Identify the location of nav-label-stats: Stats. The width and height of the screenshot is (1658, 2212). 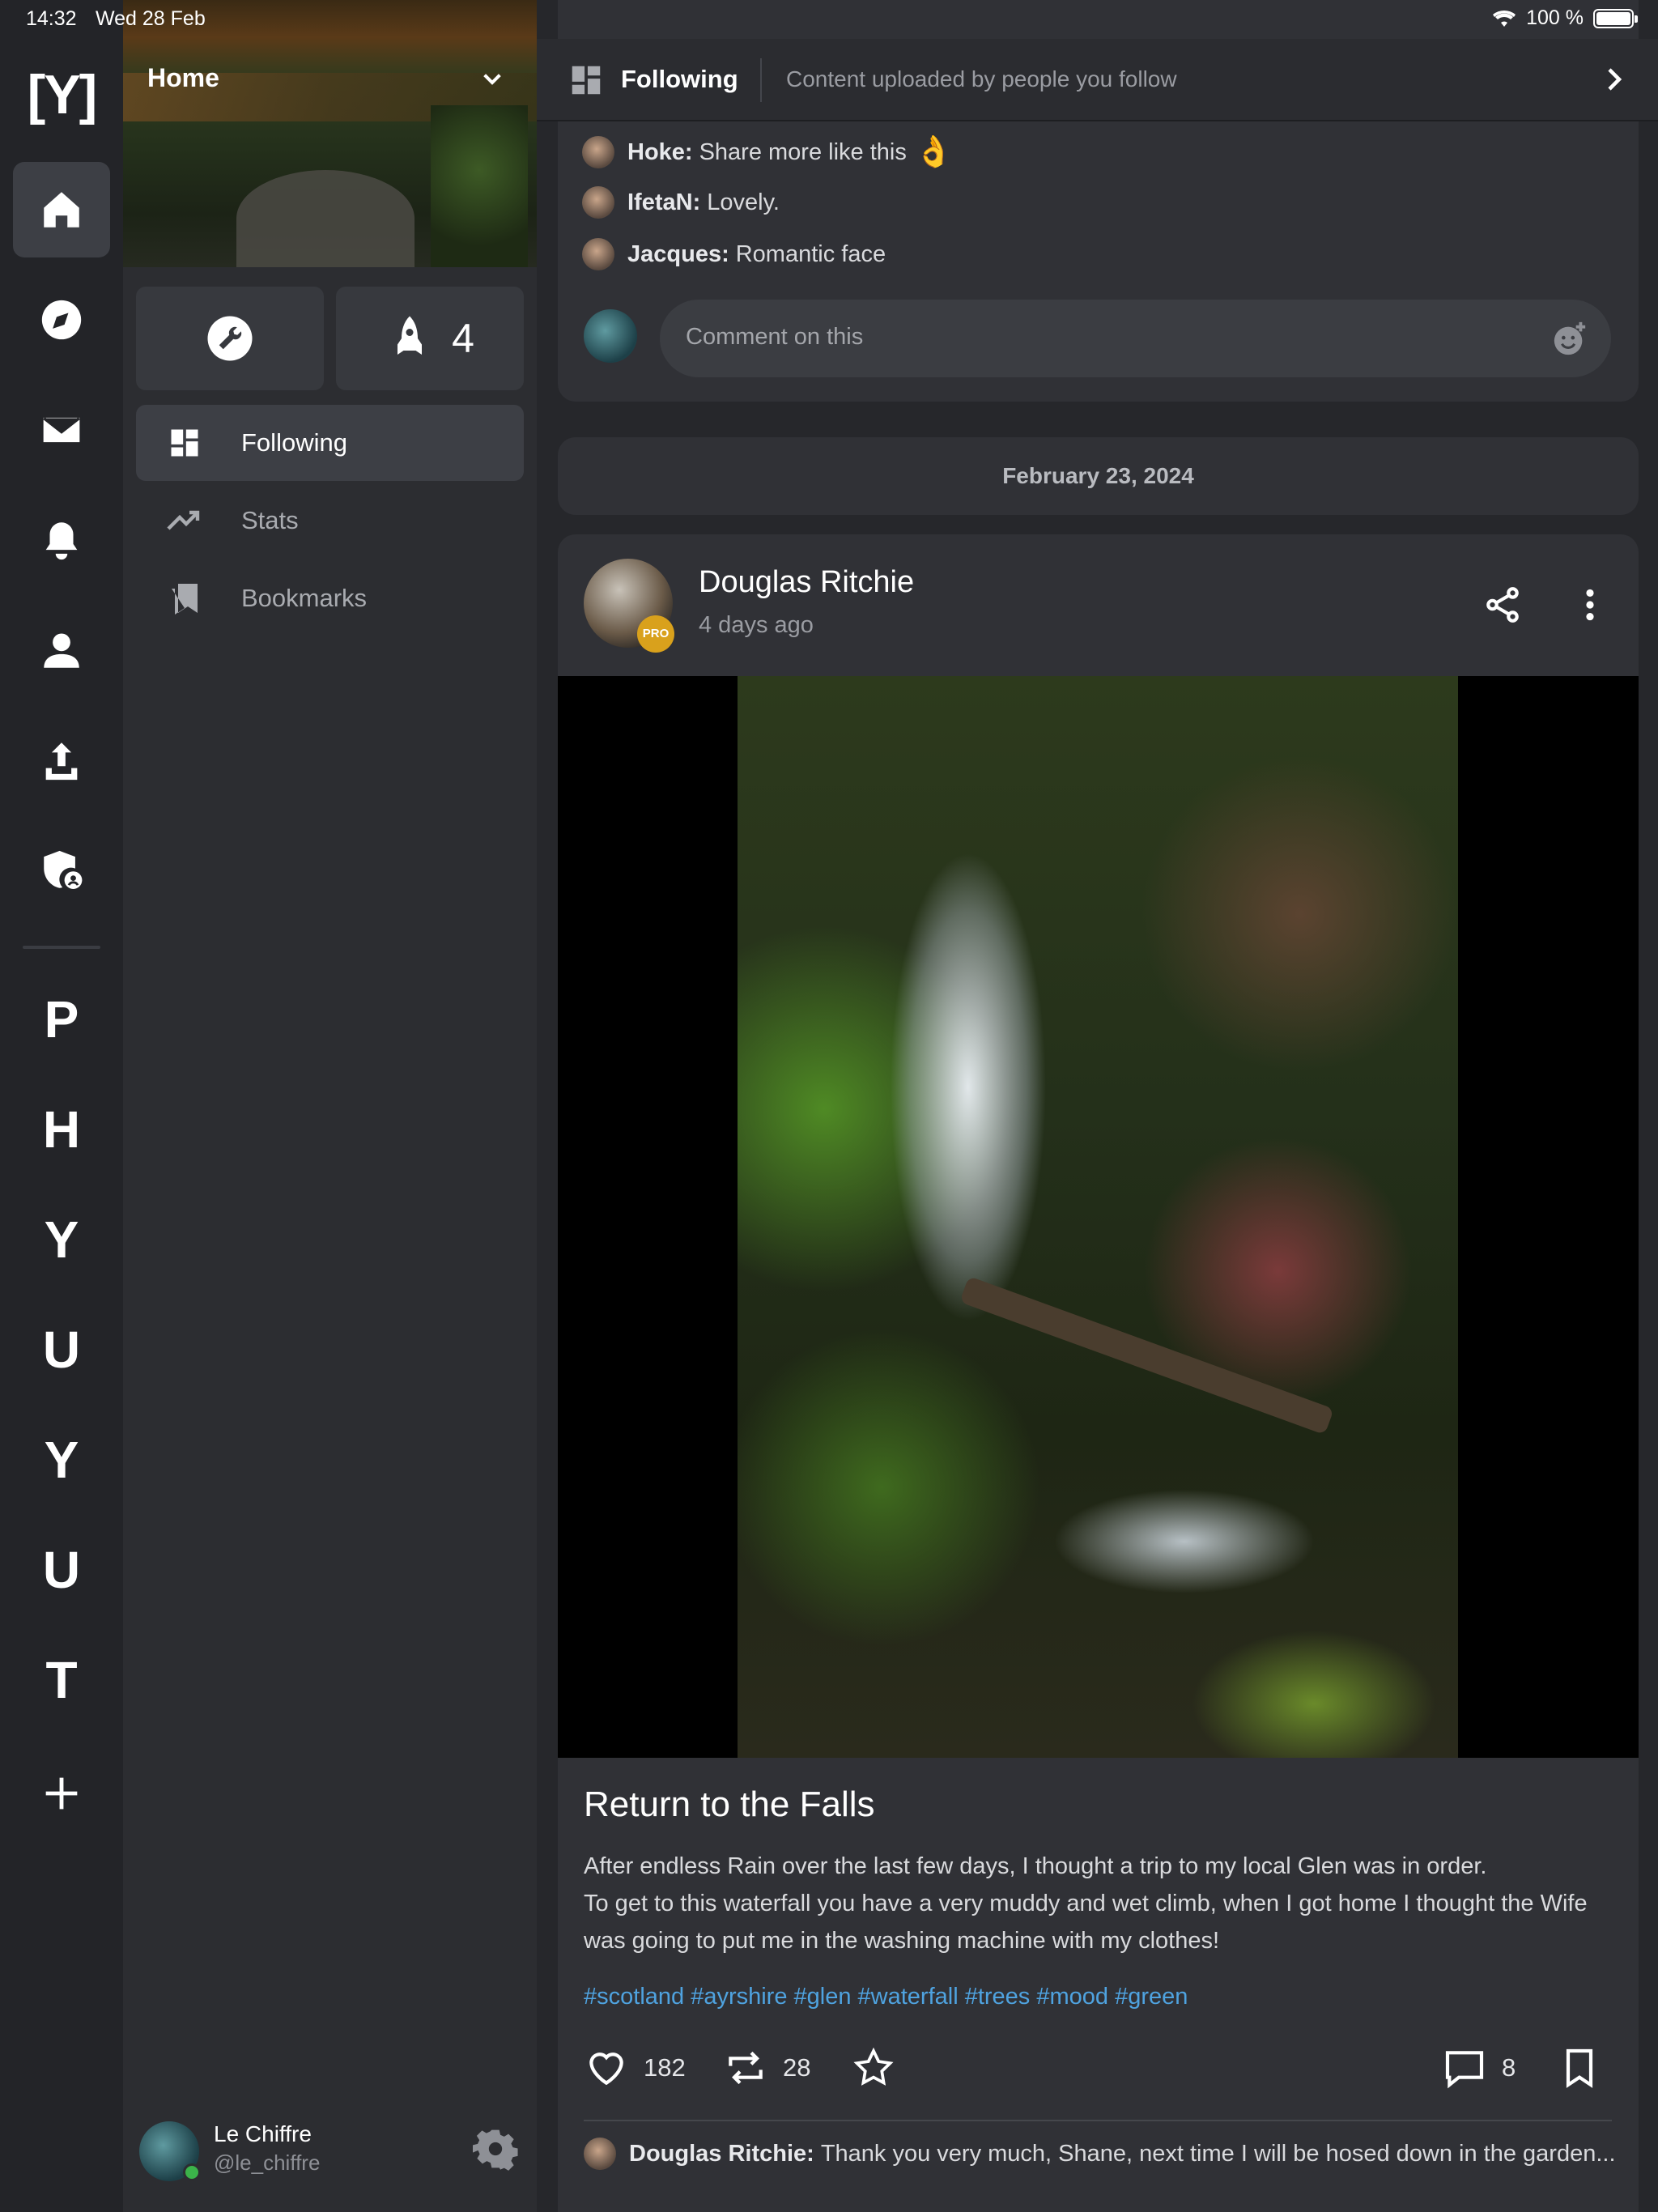
(270, 520).